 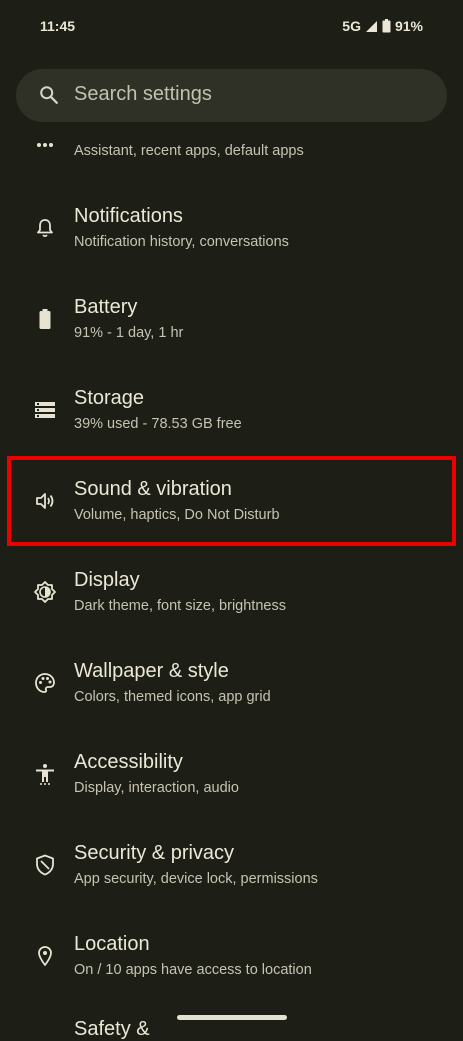 I want to click on settings-item-subtitle: Notification history, conversations, so click(x=181, y=242).